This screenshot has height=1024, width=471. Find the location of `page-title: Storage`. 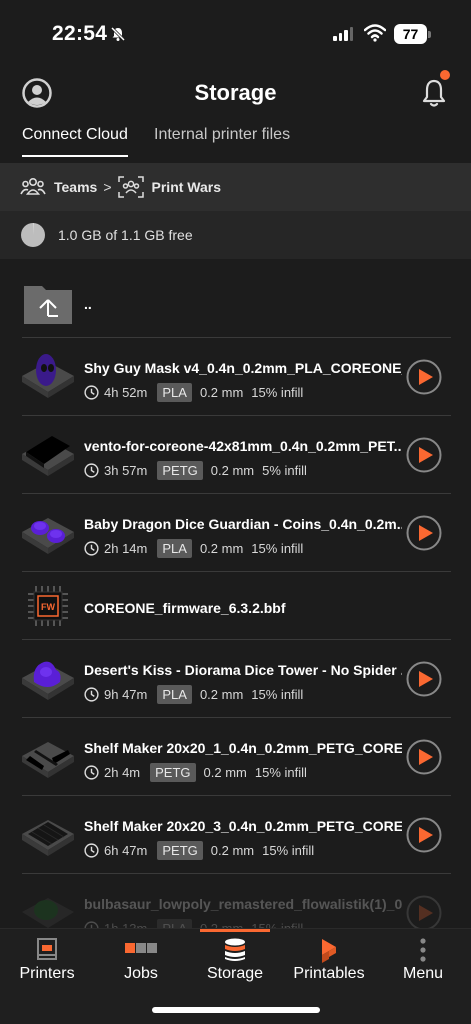

page-title: Storage is located at coordinates (235, 92).